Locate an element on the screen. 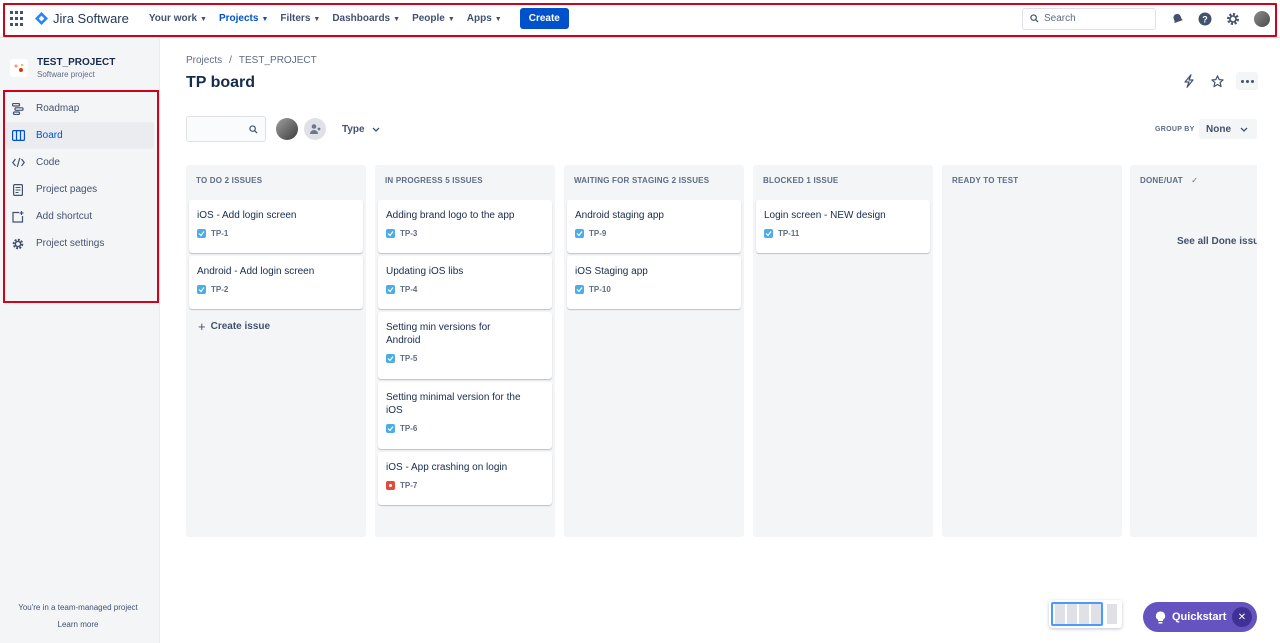 The height and width of the screenshot is (643, 1280). automation-bolt-icon is located at coordinates (1189, 81).